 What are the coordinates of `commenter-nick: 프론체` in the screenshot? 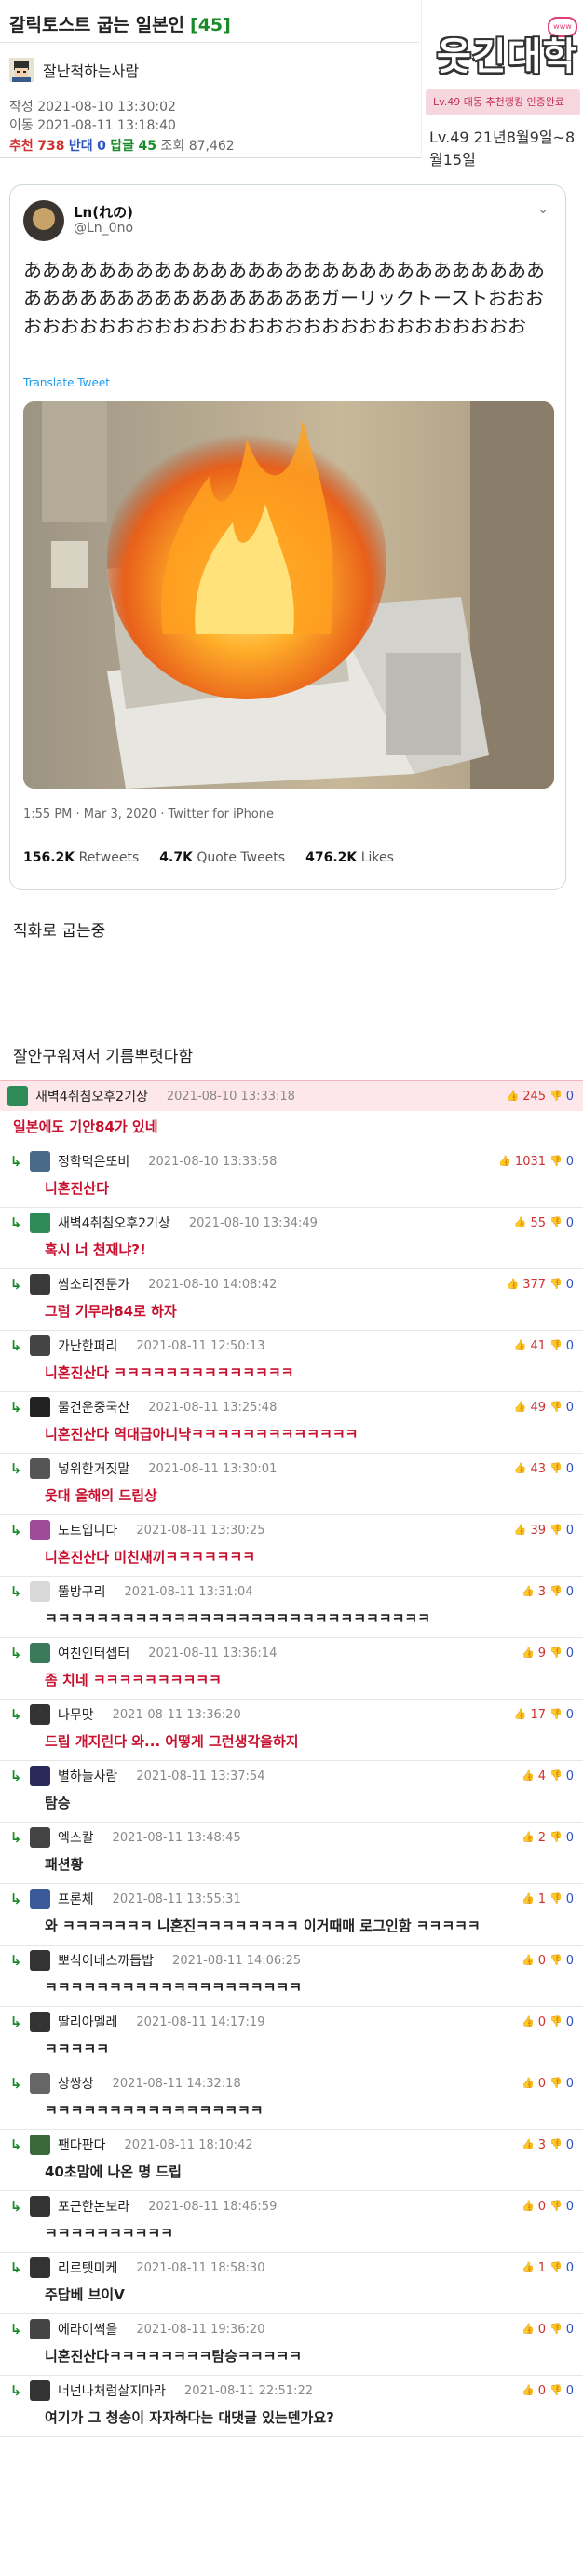 It's located at (76, 1899).